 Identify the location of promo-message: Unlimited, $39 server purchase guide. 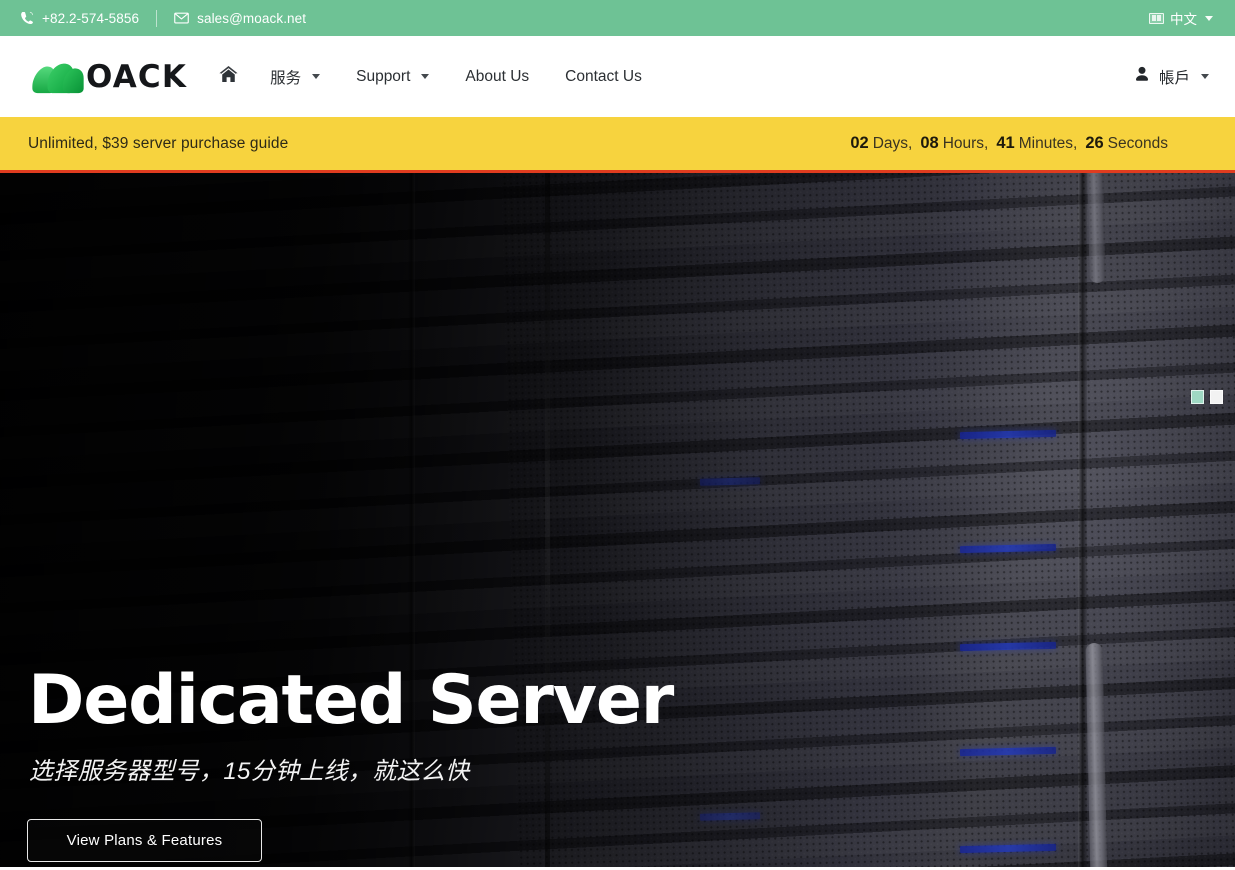
(158, 143).